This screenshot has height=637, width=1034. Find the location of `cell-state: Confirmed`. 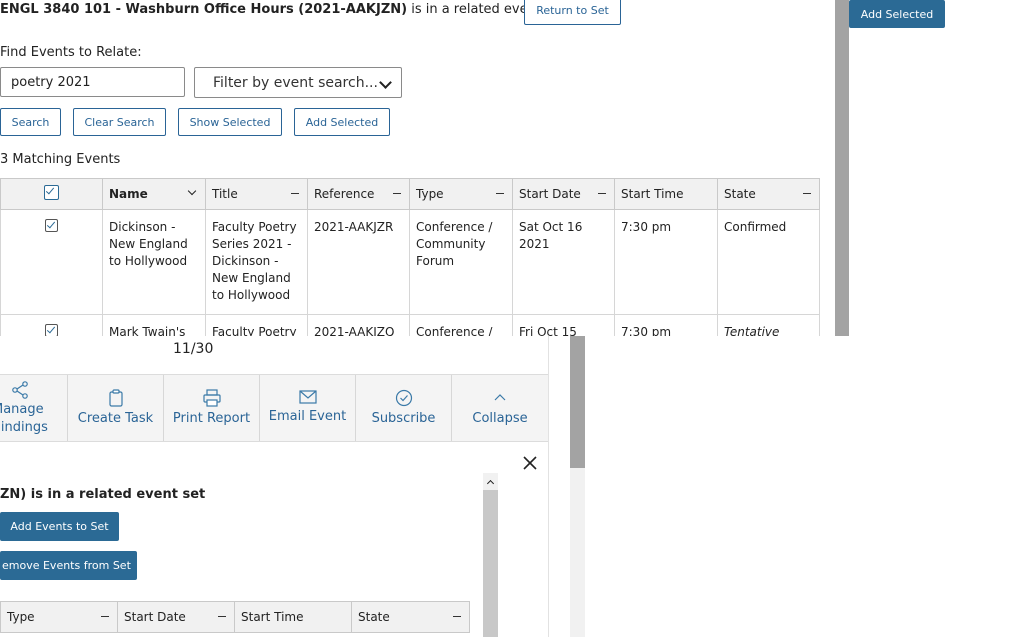

cell-state: Confirmed is located at coordinates (768, 262).